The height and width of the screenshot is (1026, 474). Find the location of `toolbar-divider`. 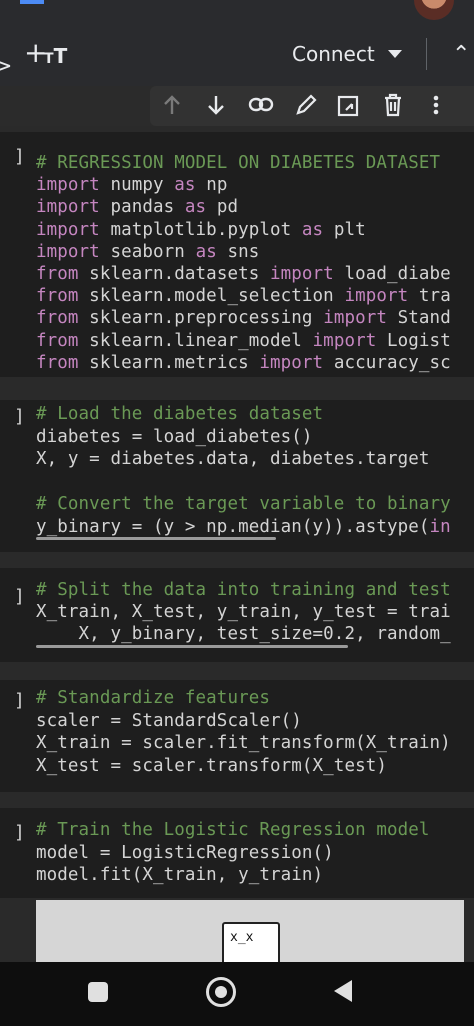

toolbar-divider is located at coordinates (426, 54).